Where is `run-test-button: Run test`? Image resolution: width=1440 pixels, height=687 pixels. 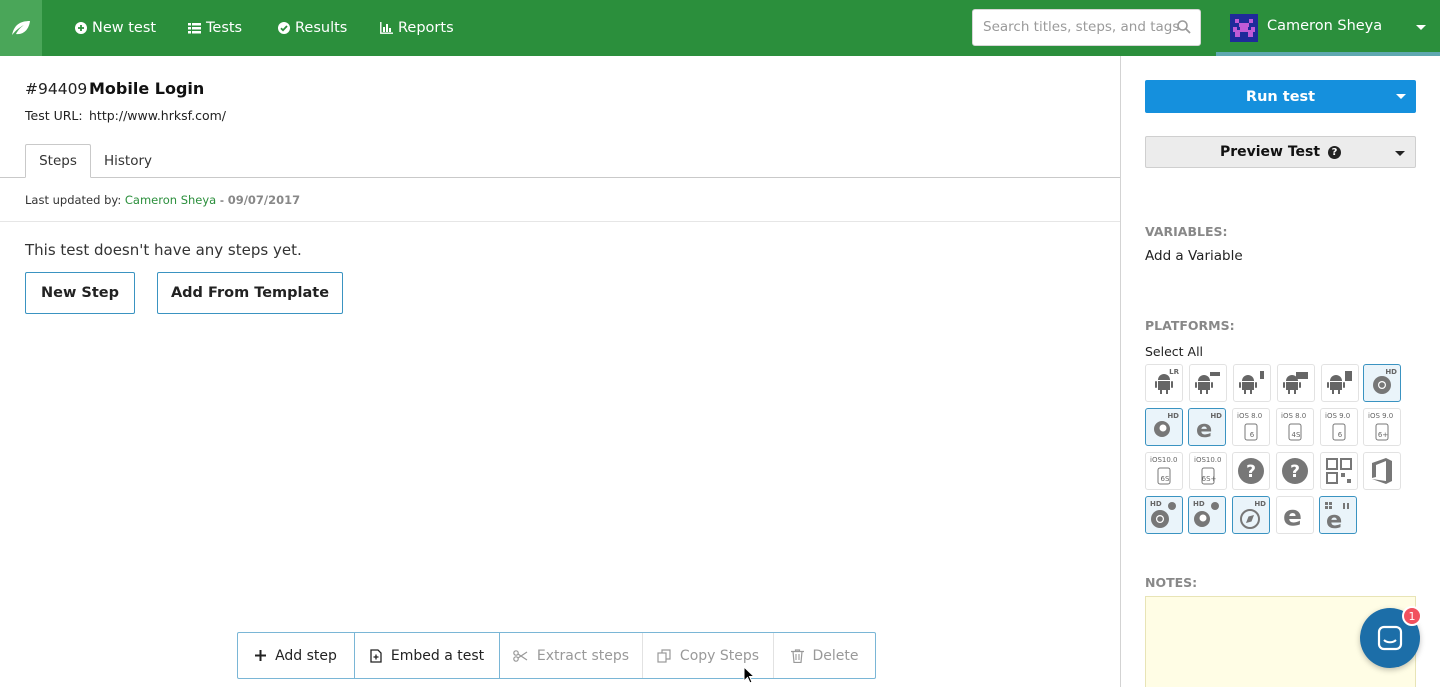
run-test-button: Run test is located at coordinates (1280, 96).